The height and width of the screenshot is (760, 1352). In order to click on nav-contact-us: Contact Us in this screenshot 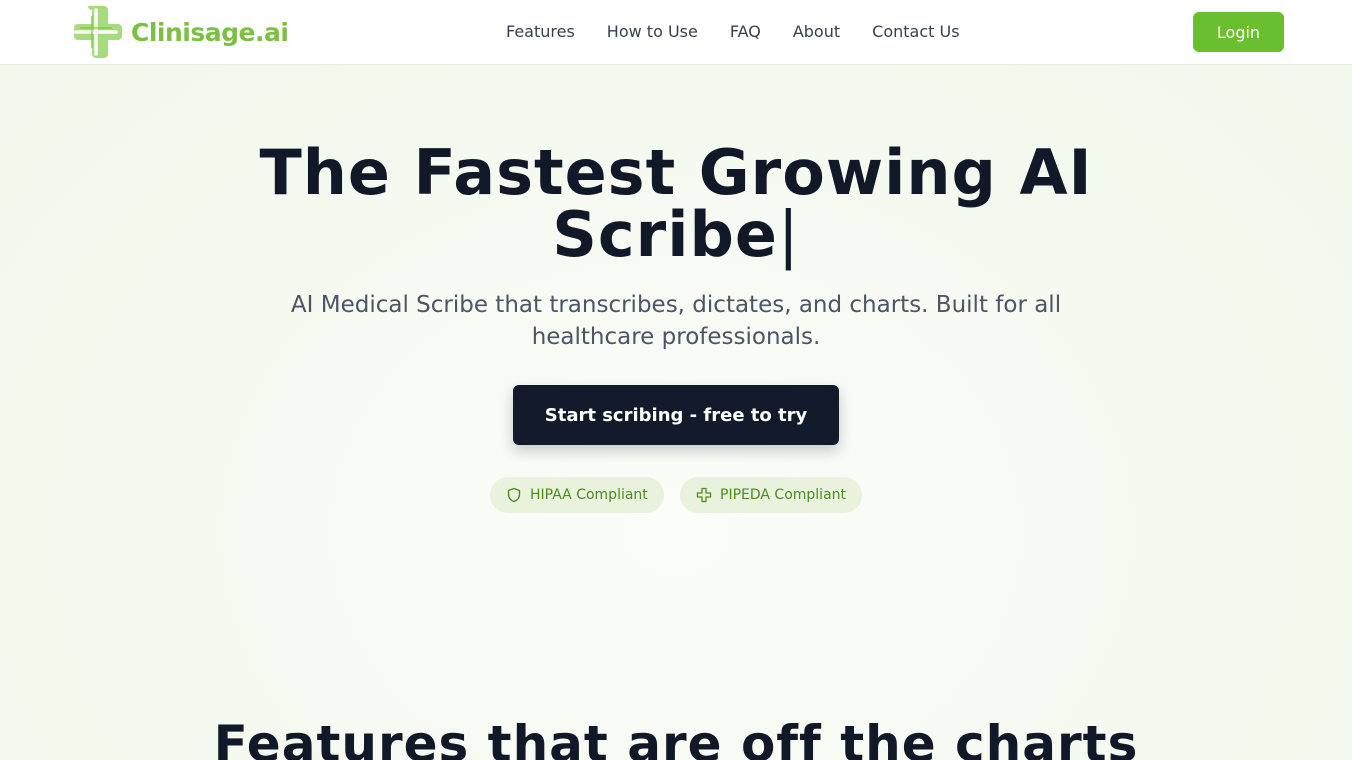, I will do `click(915, 32)`.